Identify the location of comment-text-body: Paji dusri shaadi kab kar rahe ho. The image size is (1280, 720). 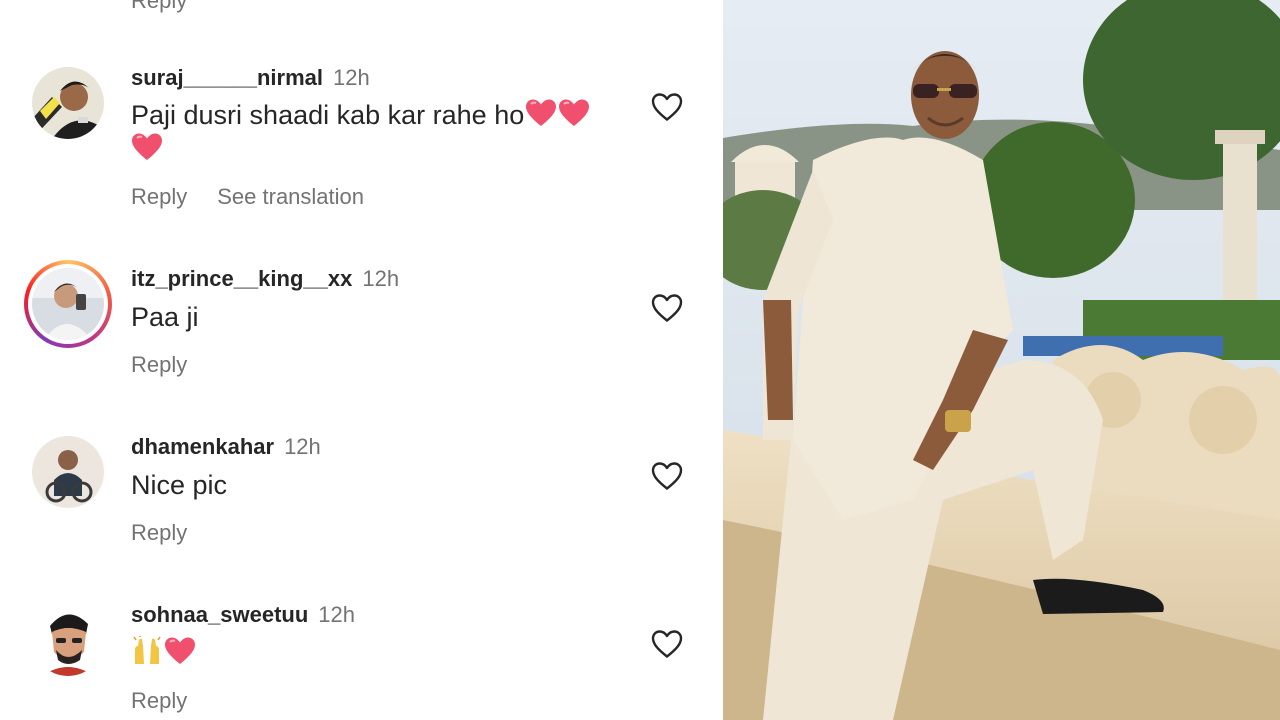
(328, 115).